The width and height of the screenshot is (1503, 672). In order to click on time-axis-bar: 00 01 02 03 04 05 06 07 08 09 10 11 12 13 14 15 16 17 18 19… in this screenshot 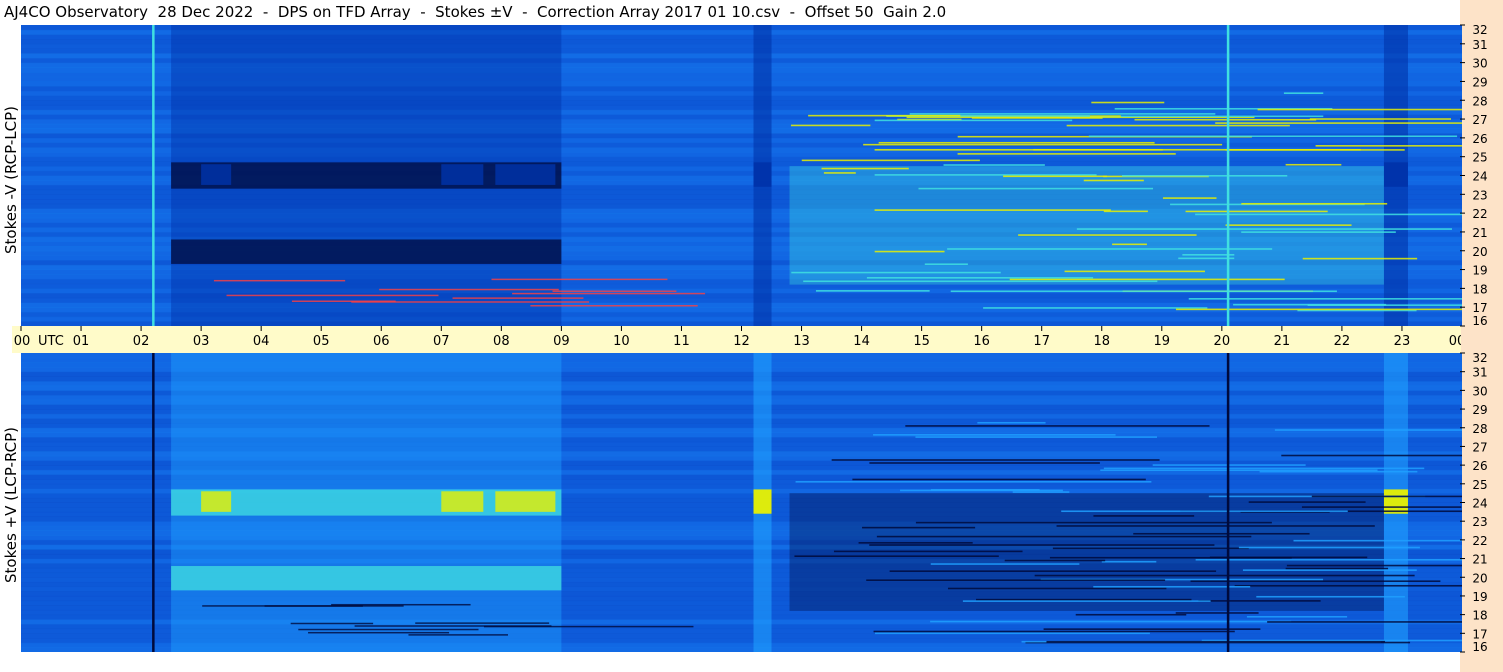, I will do `click(752, 339)`.